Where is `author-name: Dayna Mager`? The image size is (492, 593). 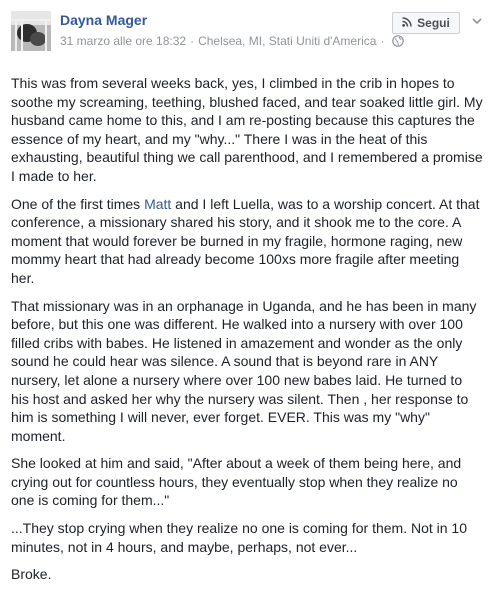
author-name: Dayna Mager is located at coordinates (103, 20).